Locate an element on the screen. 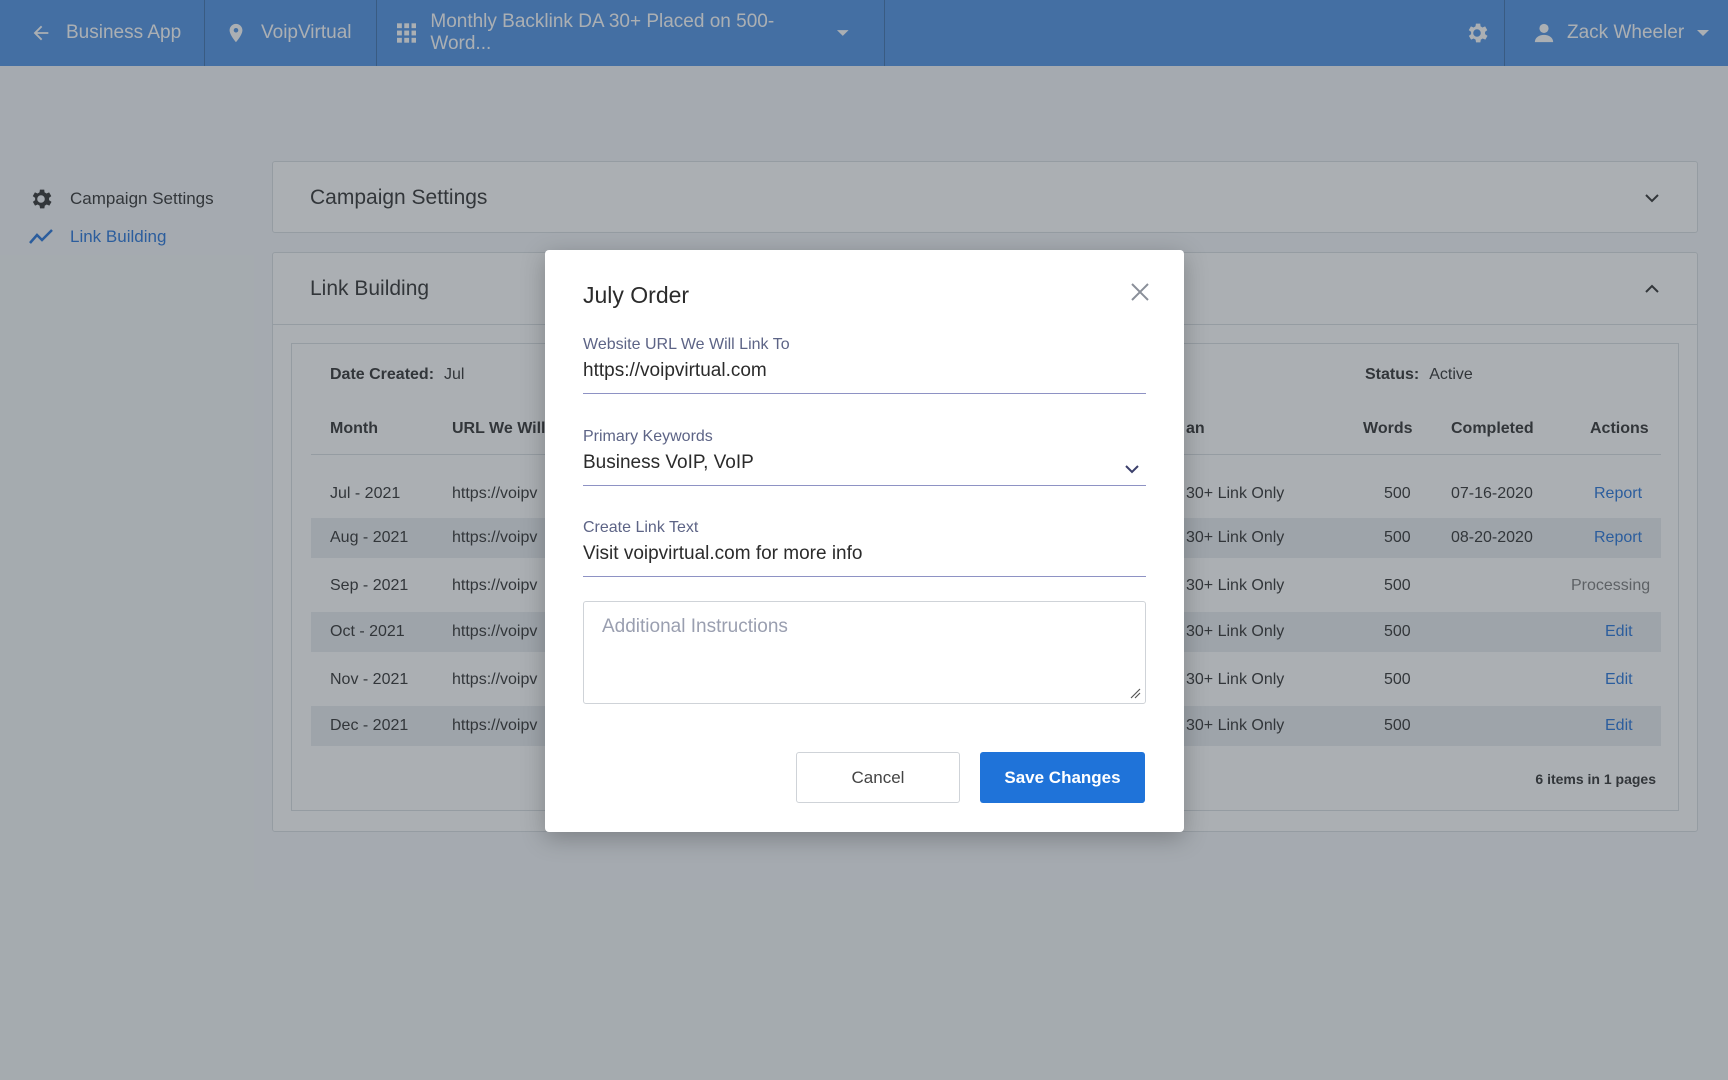 Image resolution: width=1728 pixels, height=1080 pixels. primary-keywords-value: Business VoIP, VoIP is located at coordinates (864, 466).